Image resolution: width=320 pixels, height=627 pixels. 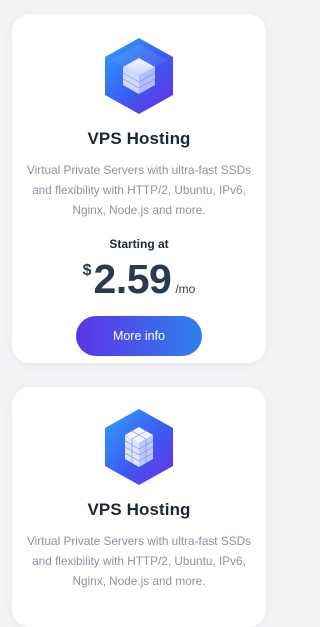 I want to click on price-amount: 2.59, so click(x=132, y=279).